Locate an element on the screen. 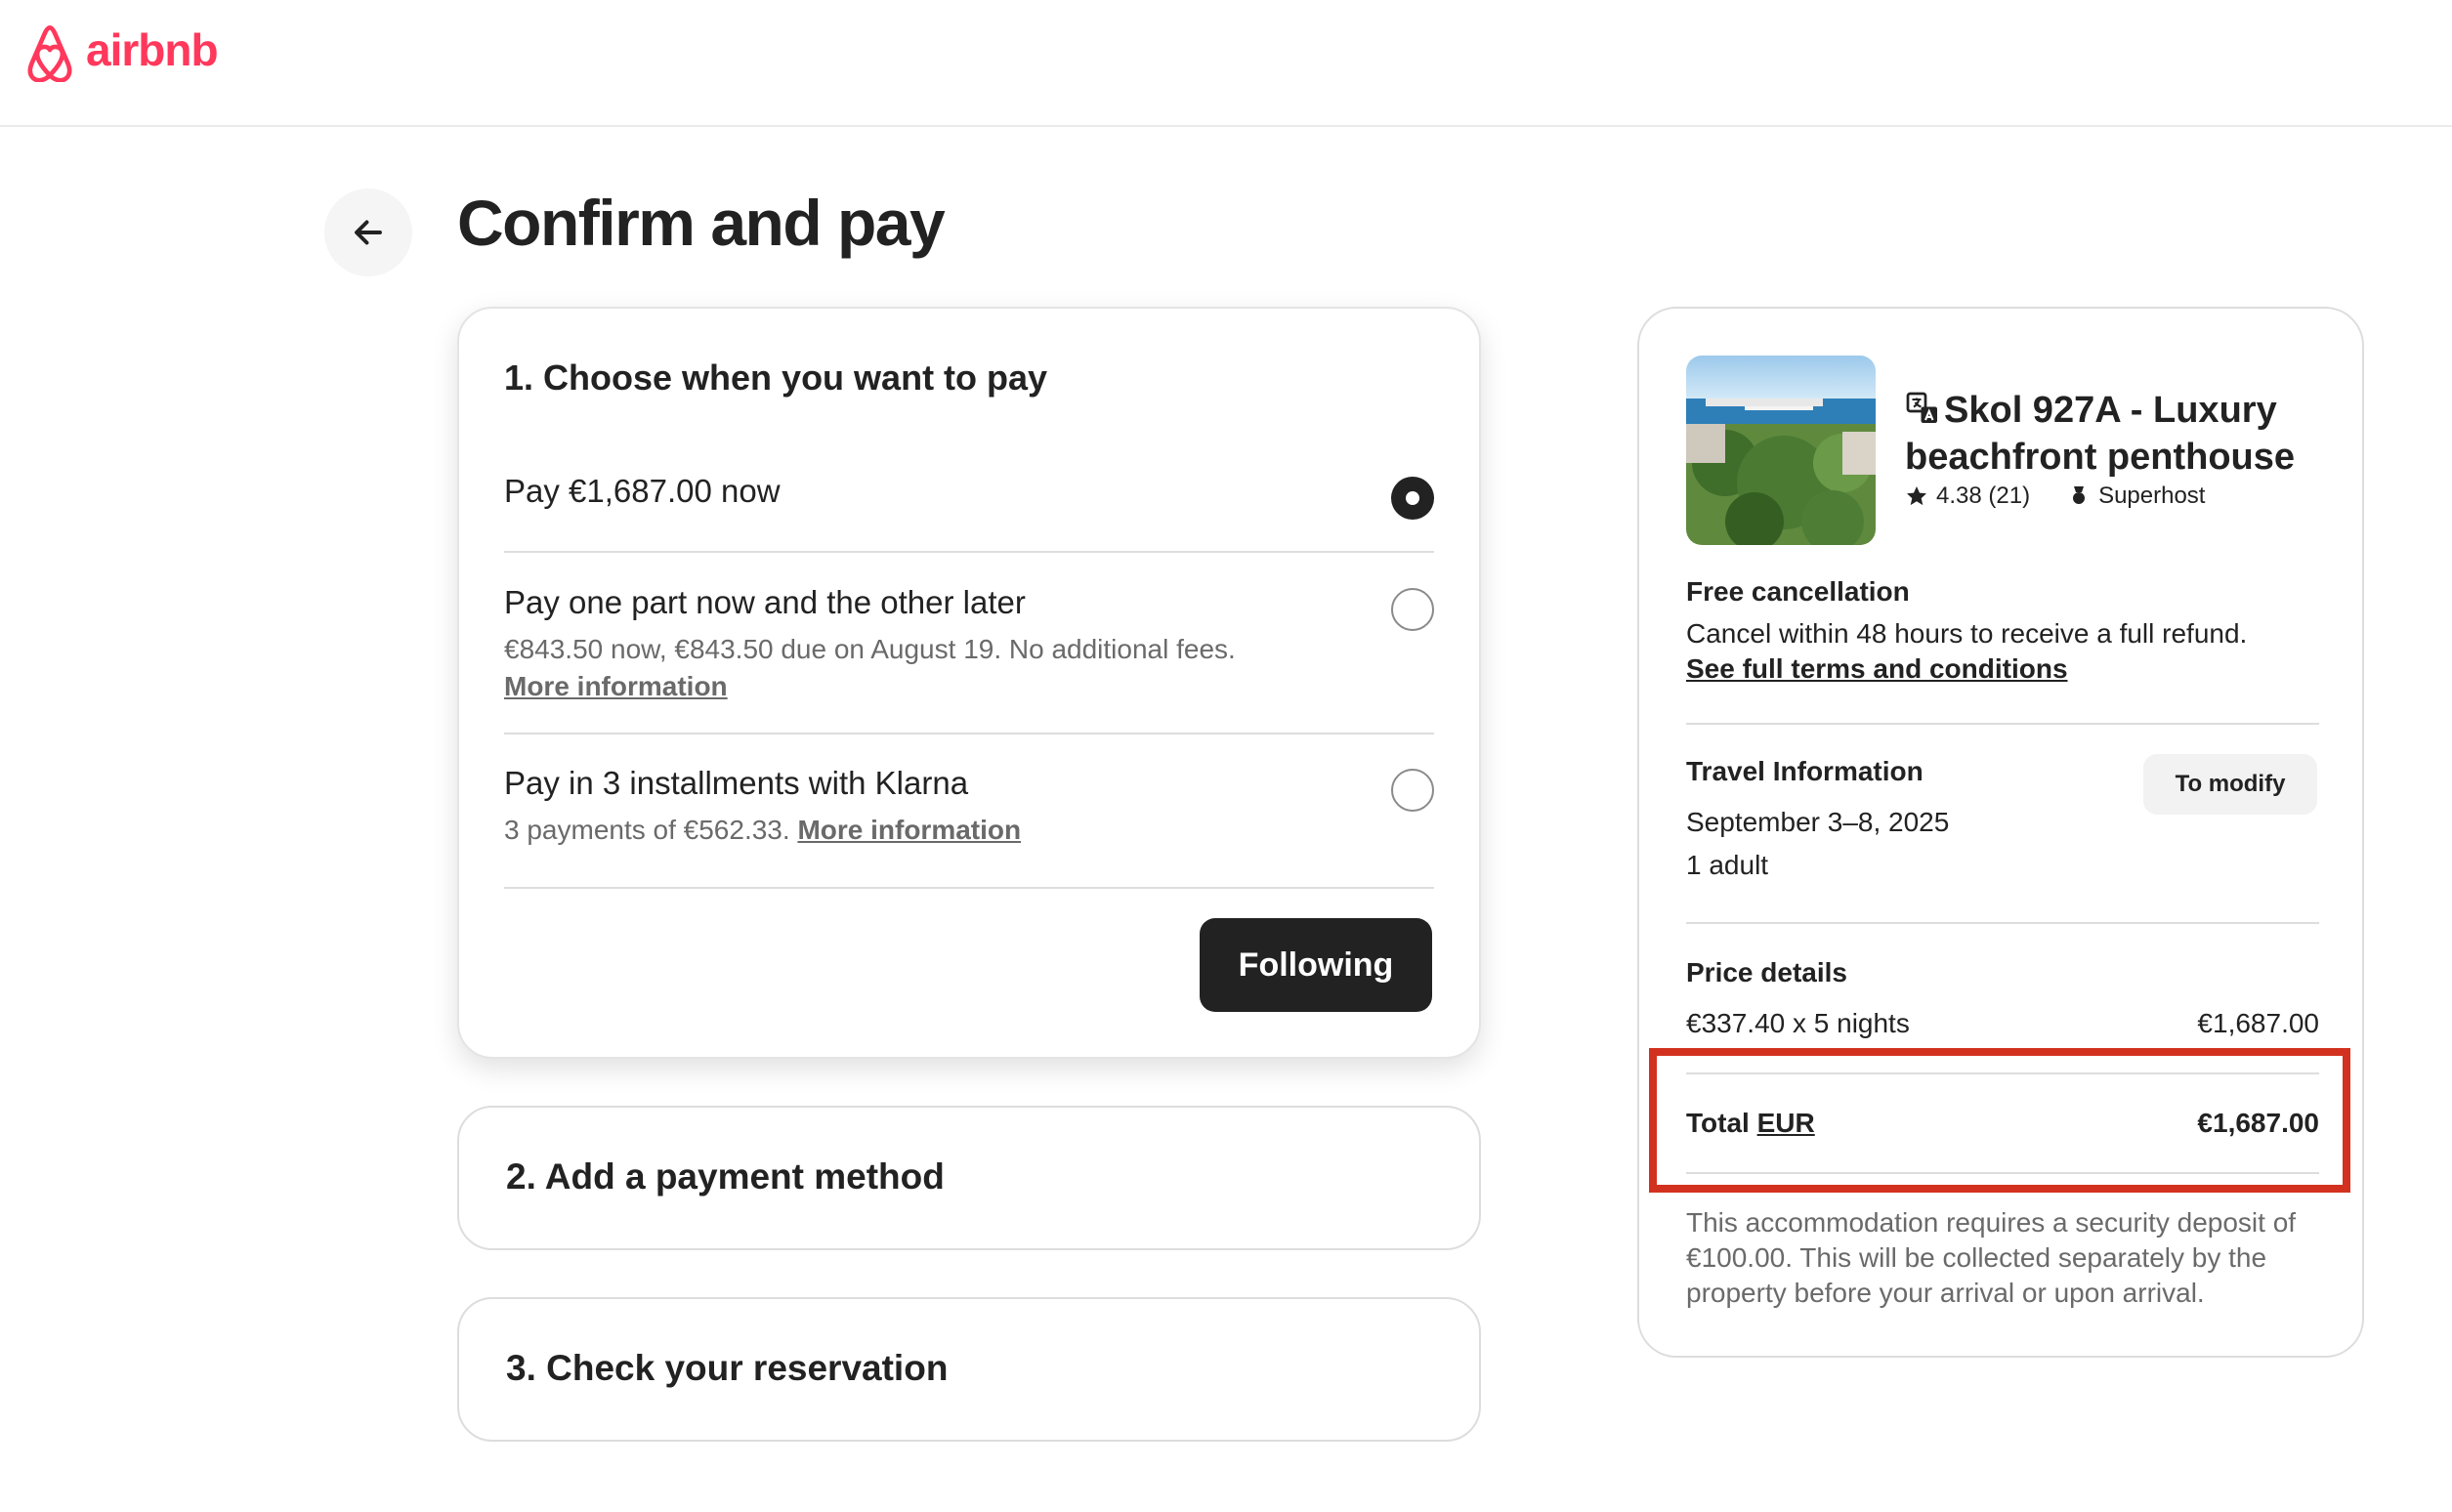 The height and width of the screenshot is (1512, 2452). listing-photo-image is located at coordinates (1781, 450).